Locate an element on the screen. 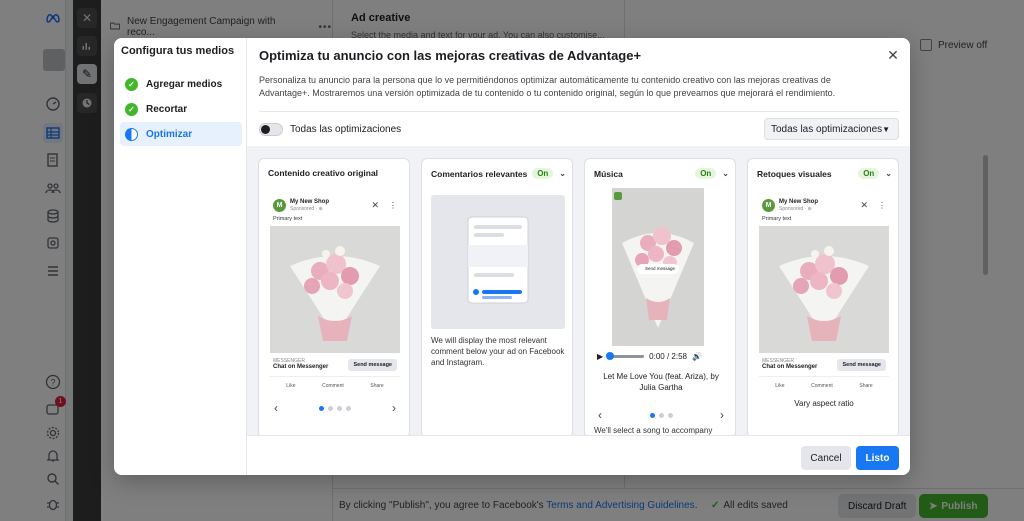  caret-down-icon: ▼ is located at coordinates (886, 129).